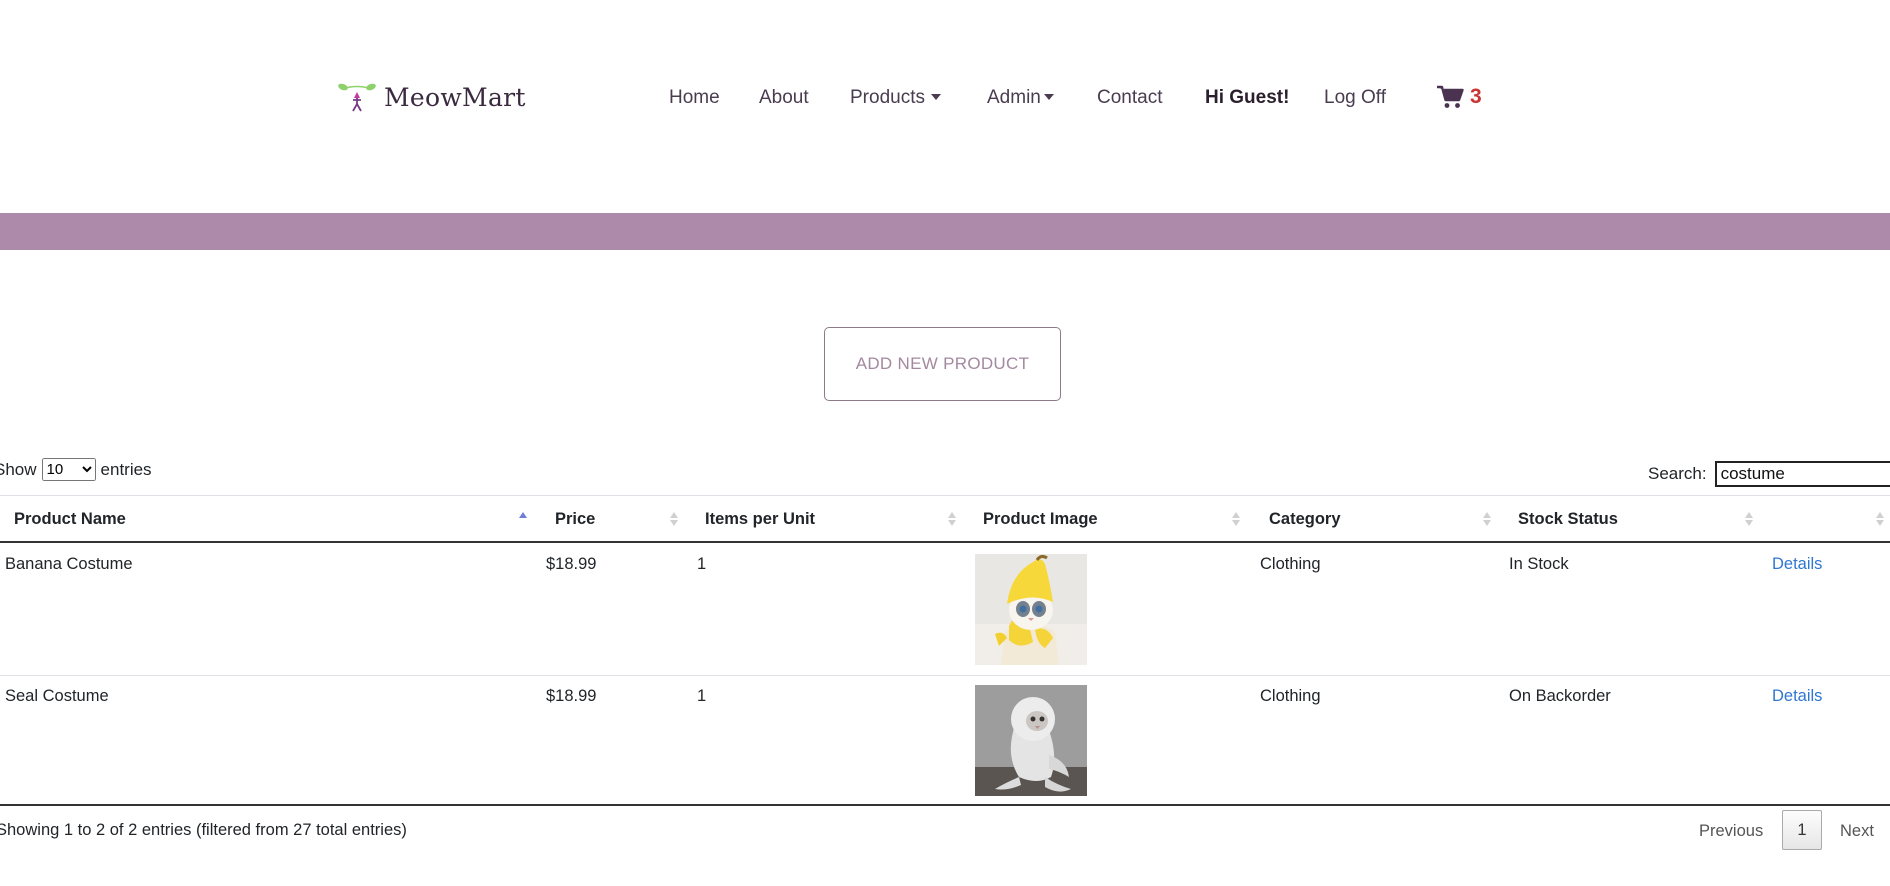 The width and height of the screenshot is (1890, 886). I want to click on table-search: Search:, so click(1769, 474).